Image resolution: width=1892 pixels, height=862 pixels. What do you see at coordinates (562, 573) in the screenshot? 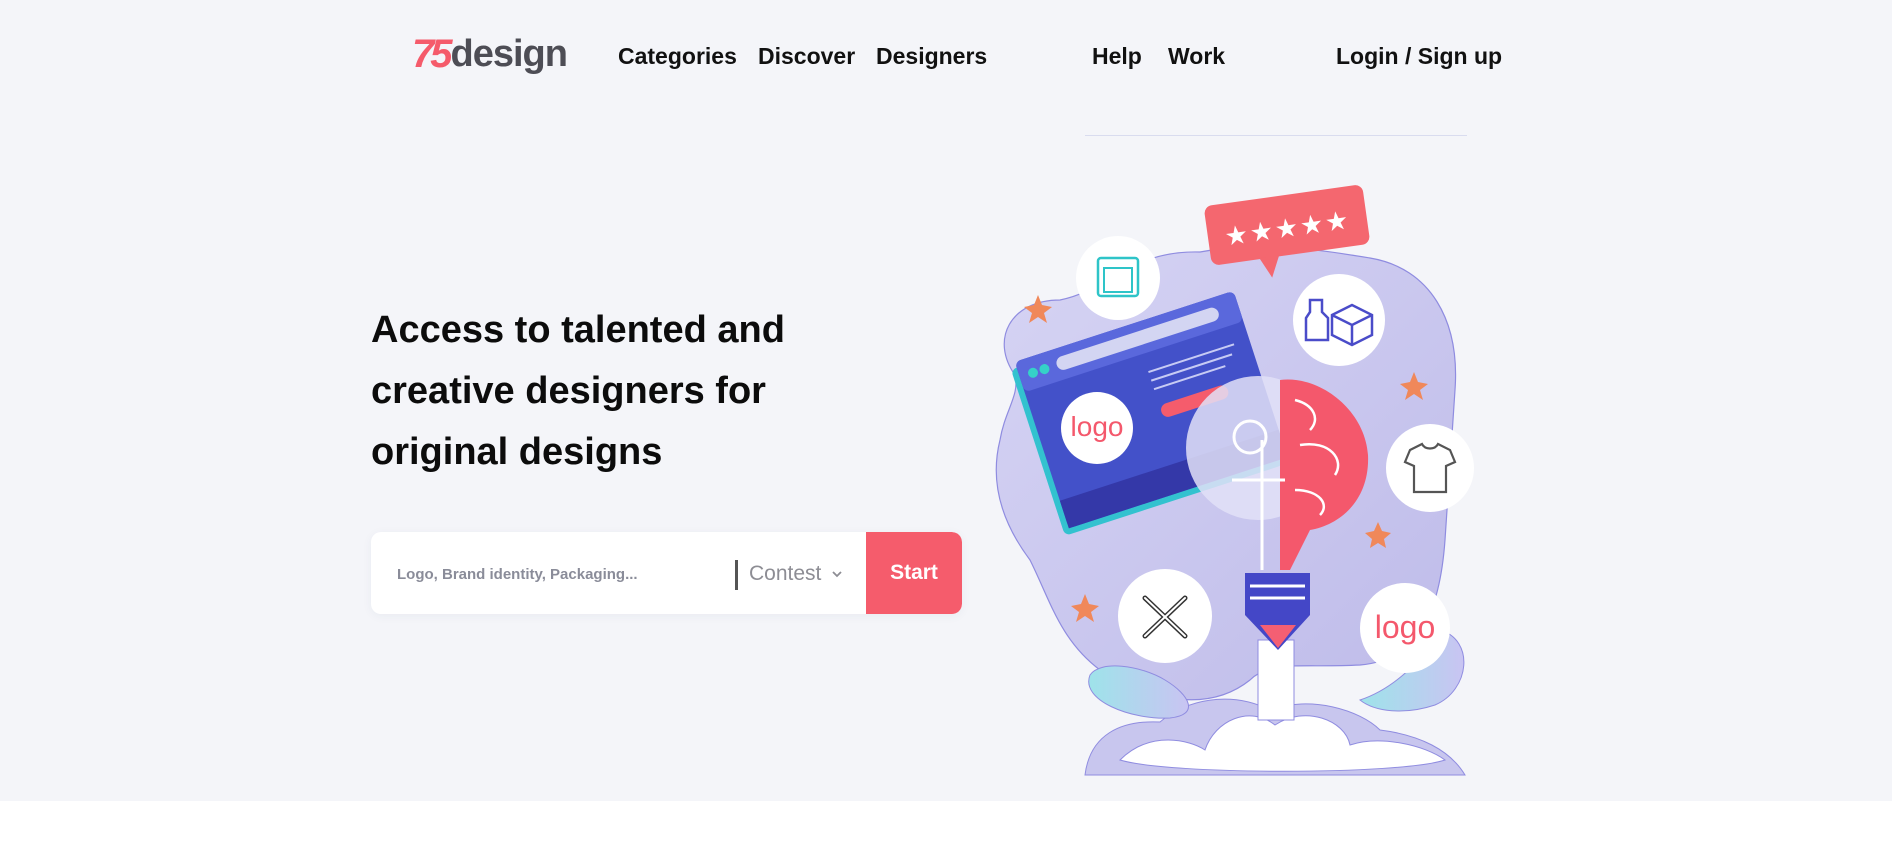
I see `search-input` at bounding box center [562, 573].